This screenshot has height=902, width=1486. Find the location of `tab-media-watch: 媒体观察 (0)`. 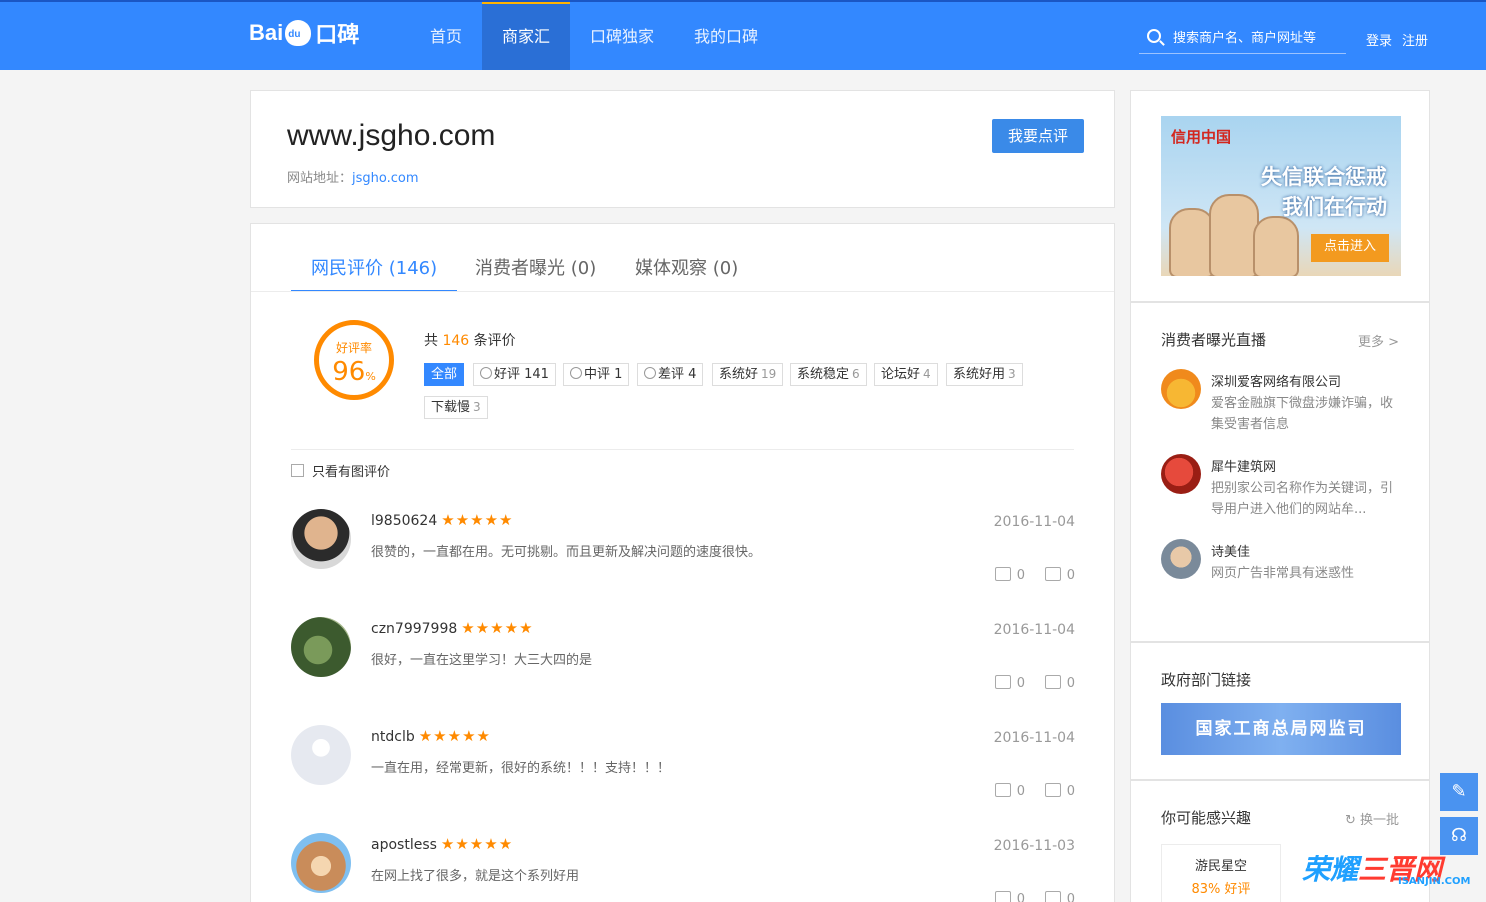

tab-media-watch: 媒体观察 (0) is located at coordinates (686, 273).